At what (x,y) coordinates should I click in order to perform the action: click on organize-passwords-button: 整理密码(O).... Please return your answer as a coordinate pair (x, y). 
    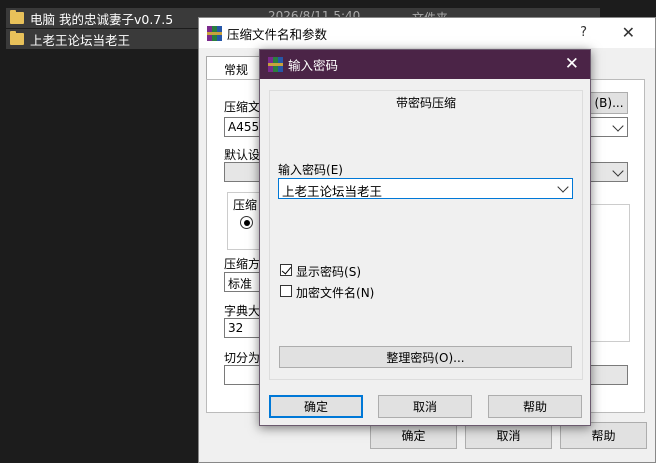
    Looking at the image, I should click on (425, 357).